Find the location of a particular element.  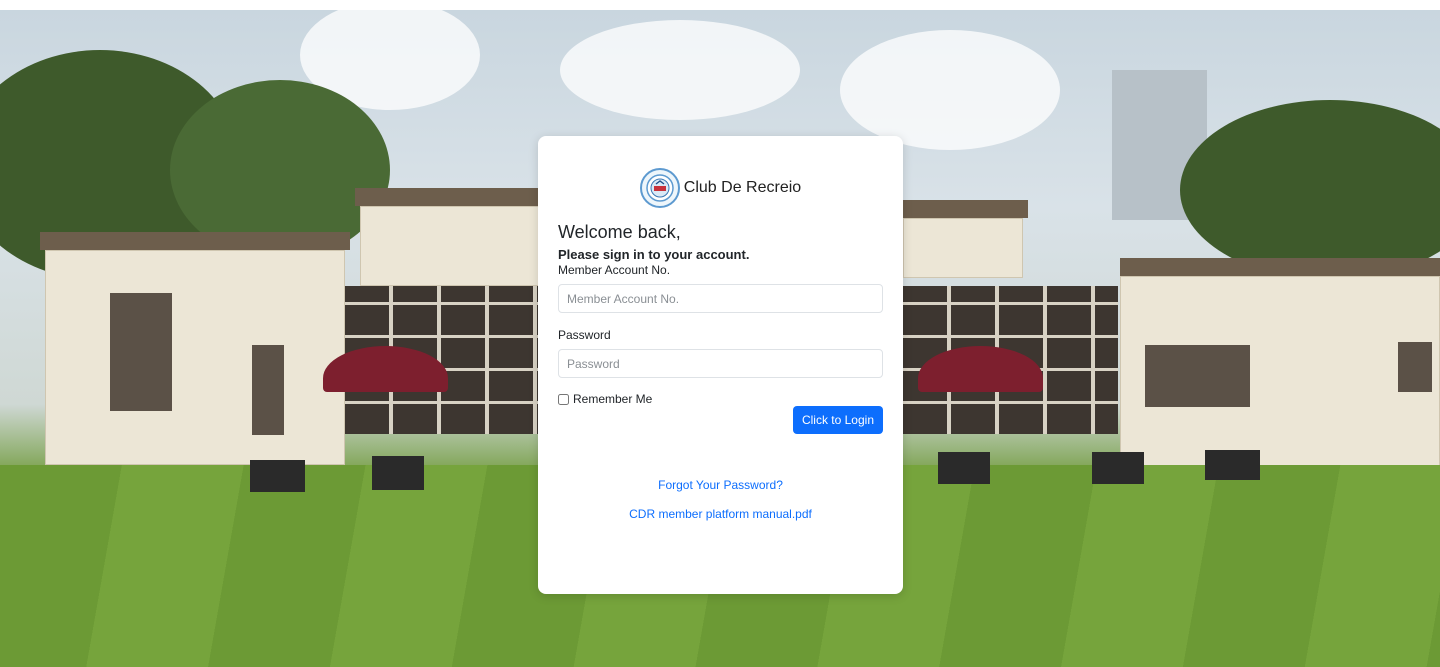

password-input is located at coordinates (720, 363).